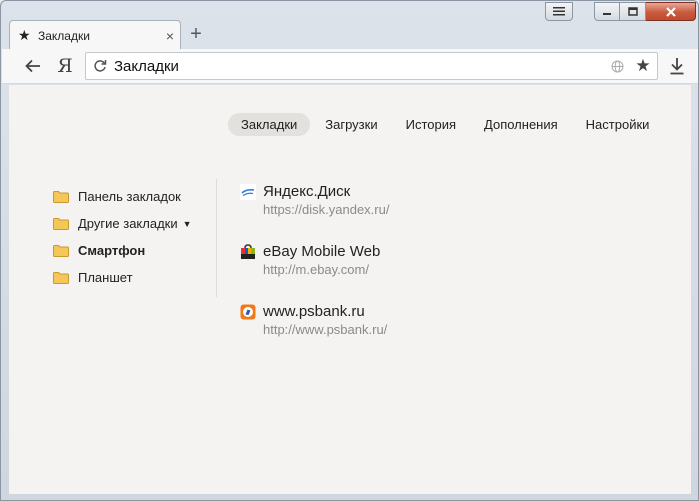  I want to click on psbank-icon, so click(248, 312).